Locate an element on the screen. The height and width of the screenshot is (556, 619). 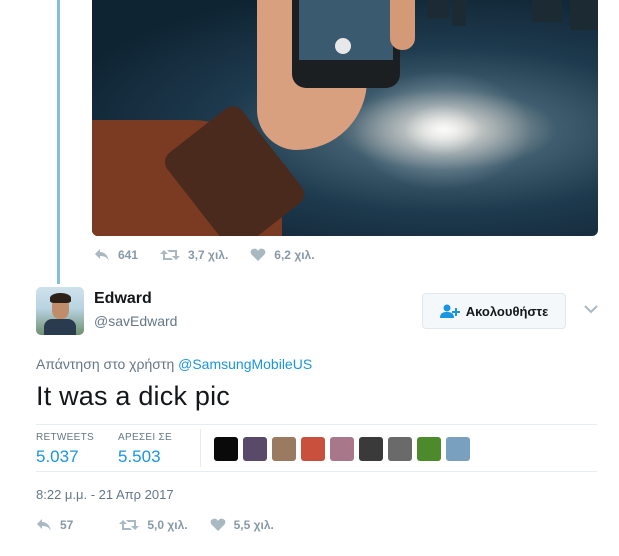
retweet-action: 3,7 χιλ. is located at coordinates (194, 255).